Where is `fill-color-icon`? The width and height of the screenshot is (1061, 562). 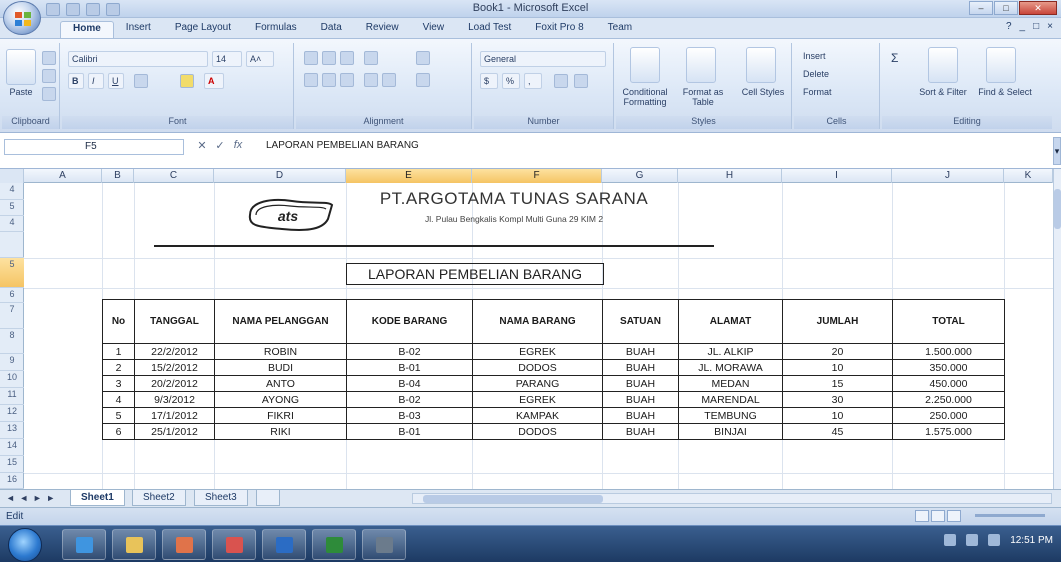 fill-color-icon is located at coordinates (187, 81).